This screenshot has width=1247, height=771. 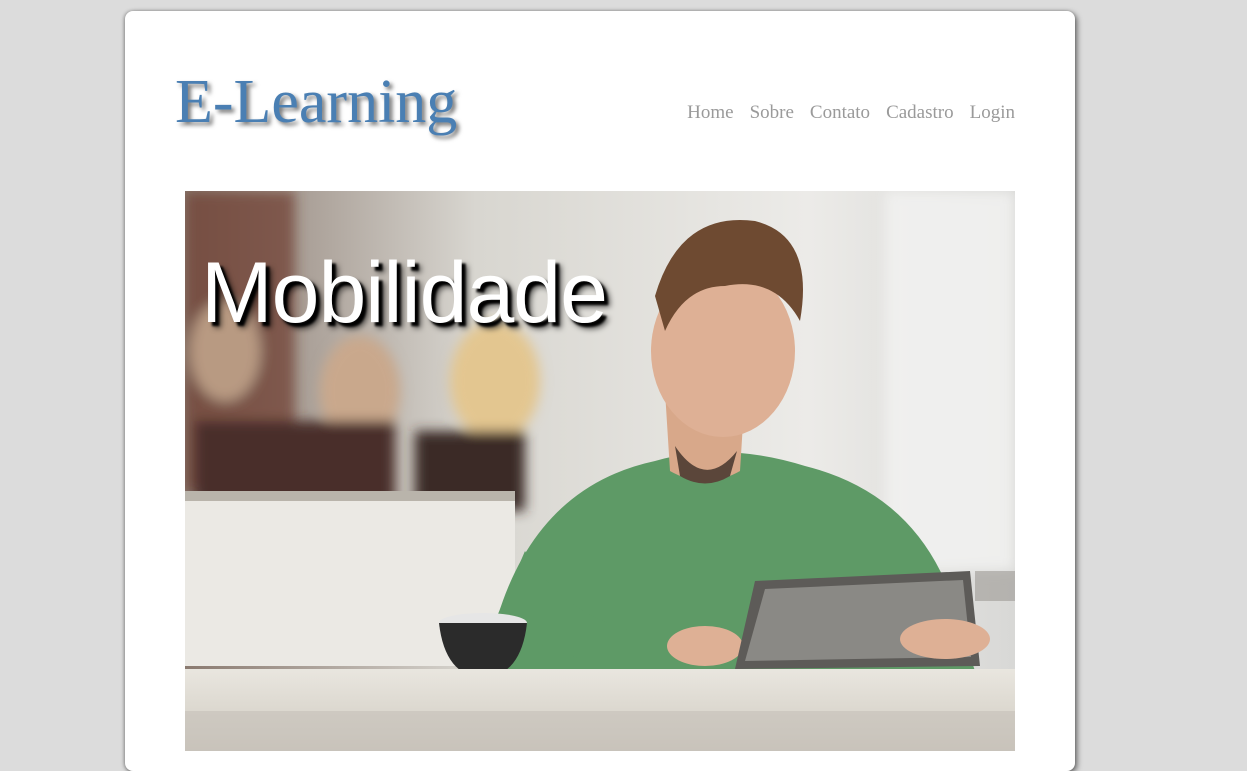 I want to click on site-logo: E-Learning, so click(x=316, y=102).